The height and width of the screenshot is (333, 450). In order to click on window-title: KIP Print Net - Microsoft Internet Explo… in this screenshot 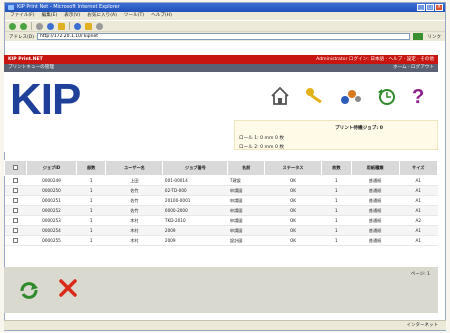, I will do `click(68, 7)`.